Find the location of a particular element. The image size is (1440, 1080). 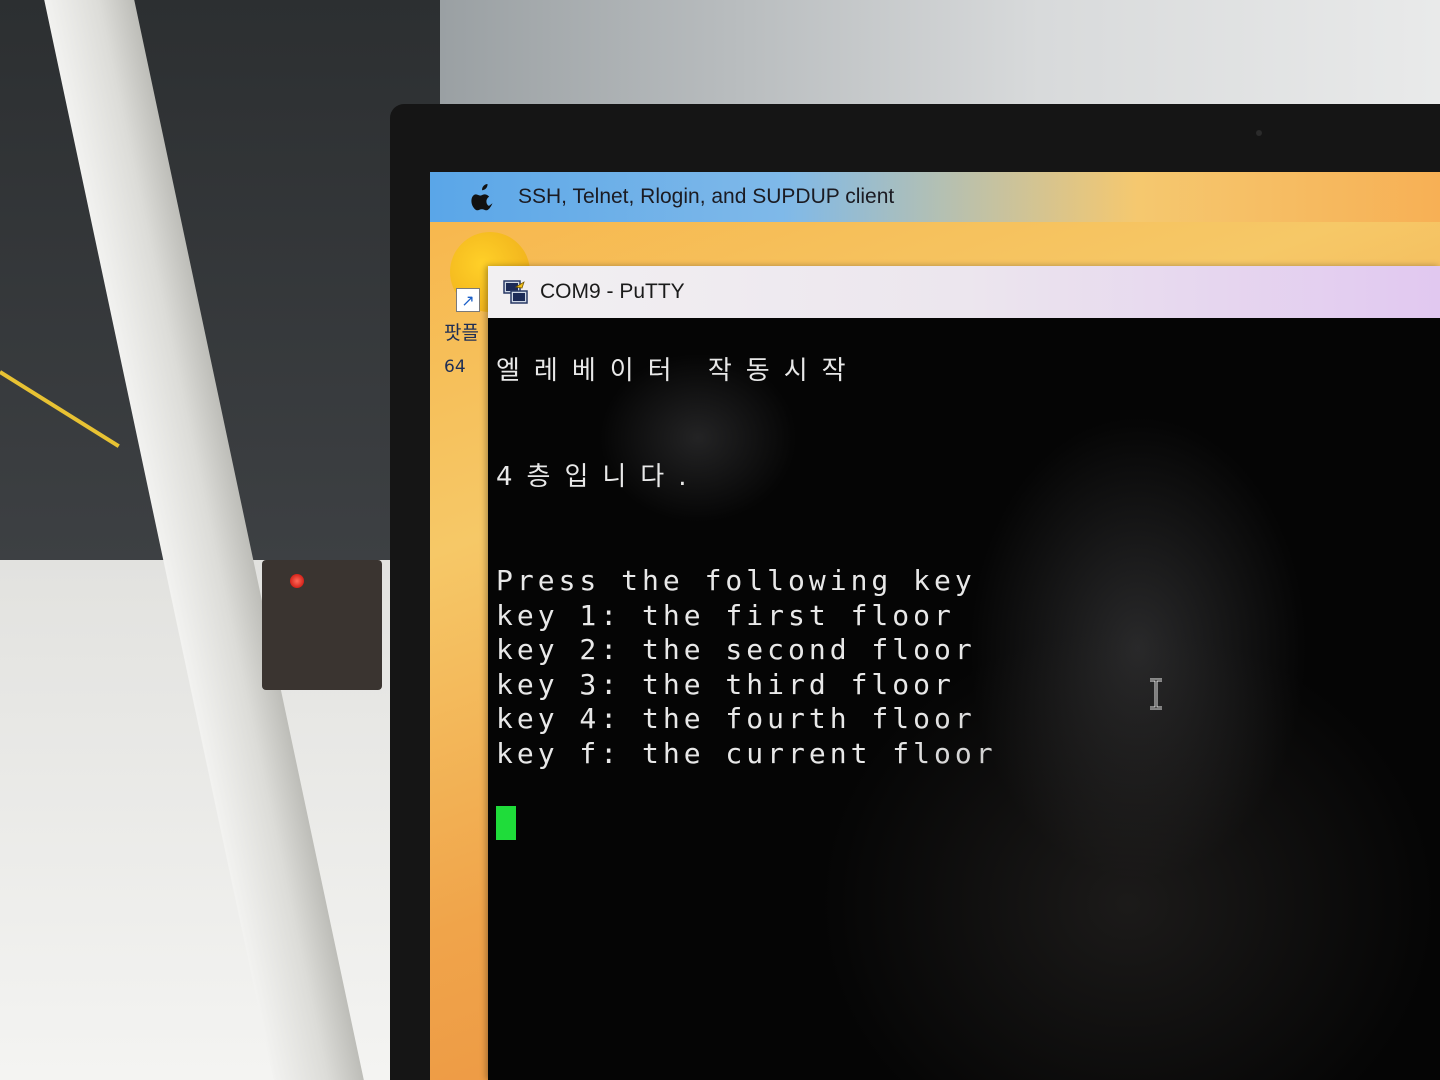

terminal-line-3: Press the following key is located at coordinates (736, 580).